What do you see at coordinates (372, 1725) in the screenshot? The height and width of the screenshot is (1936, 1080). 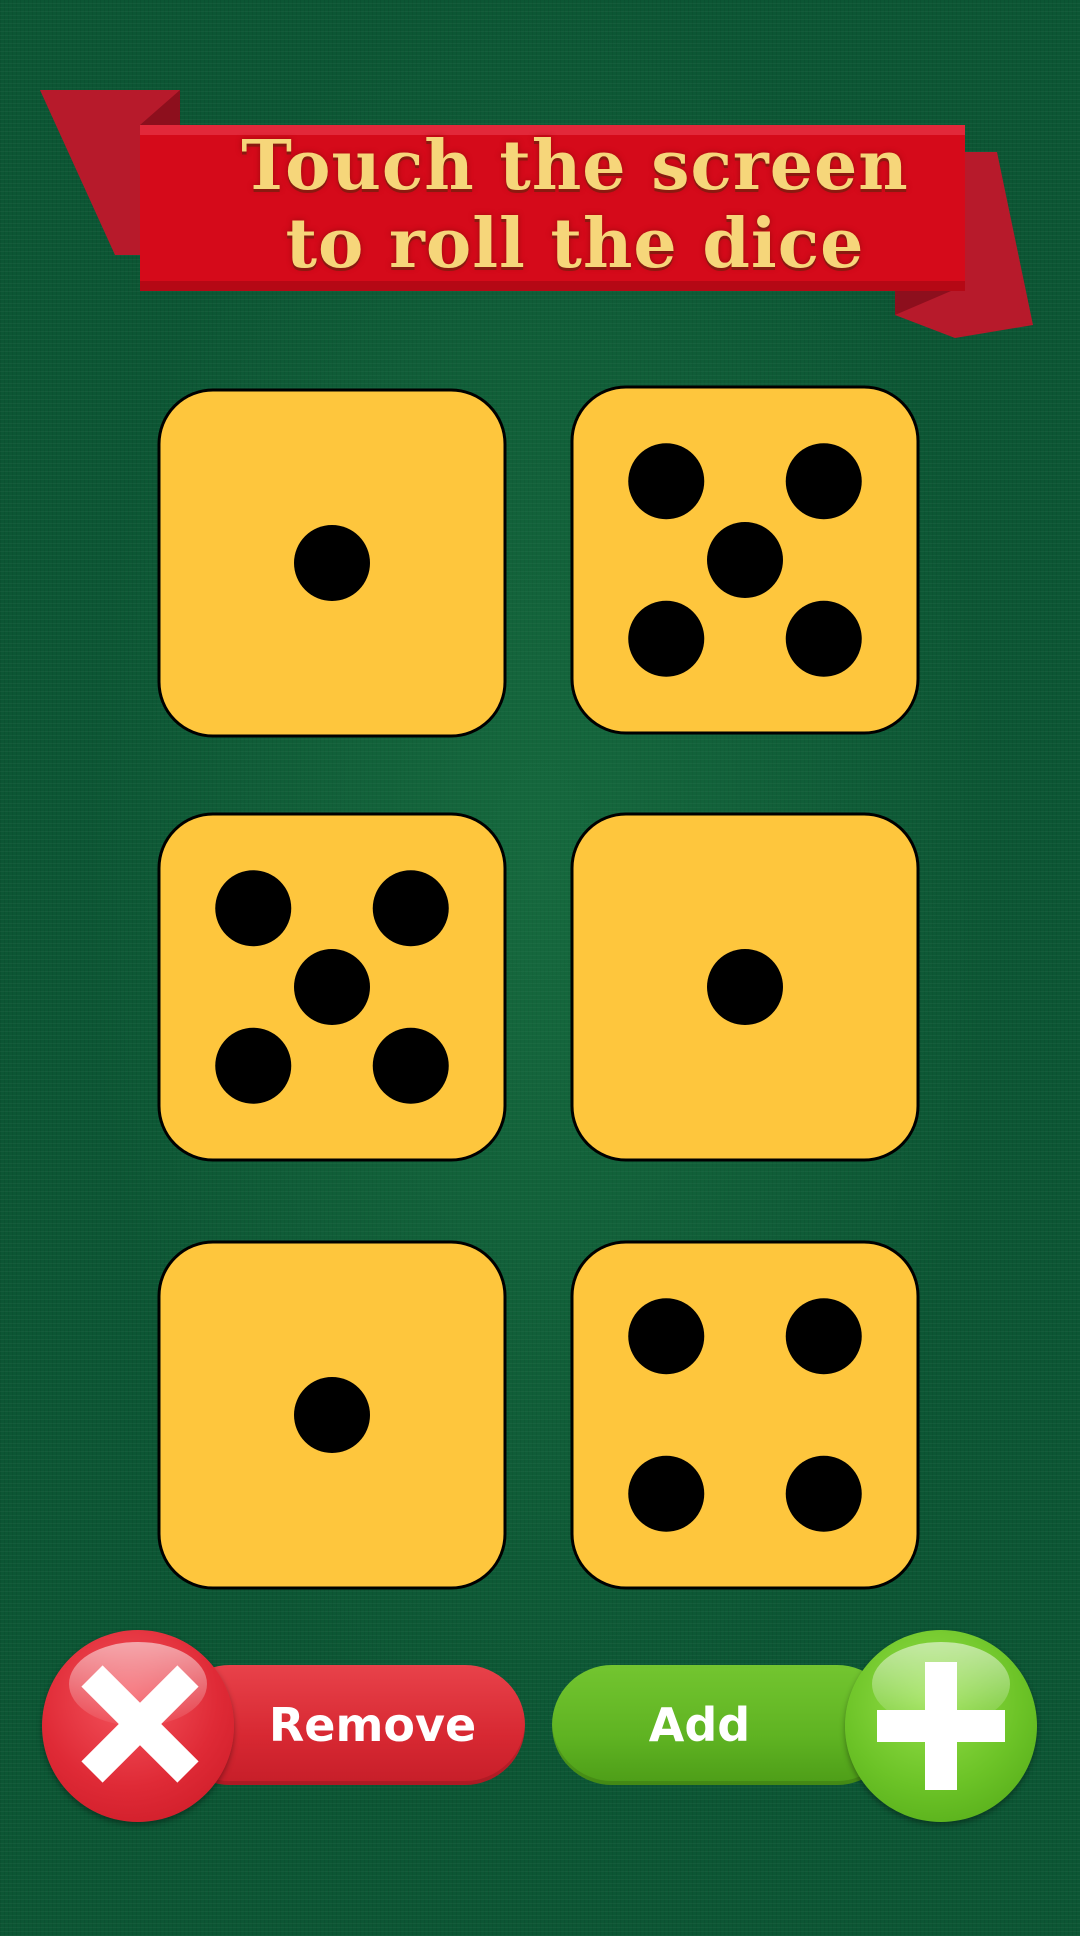 I see `remove-button-label: Remove` at bounding box center [372, 1725].